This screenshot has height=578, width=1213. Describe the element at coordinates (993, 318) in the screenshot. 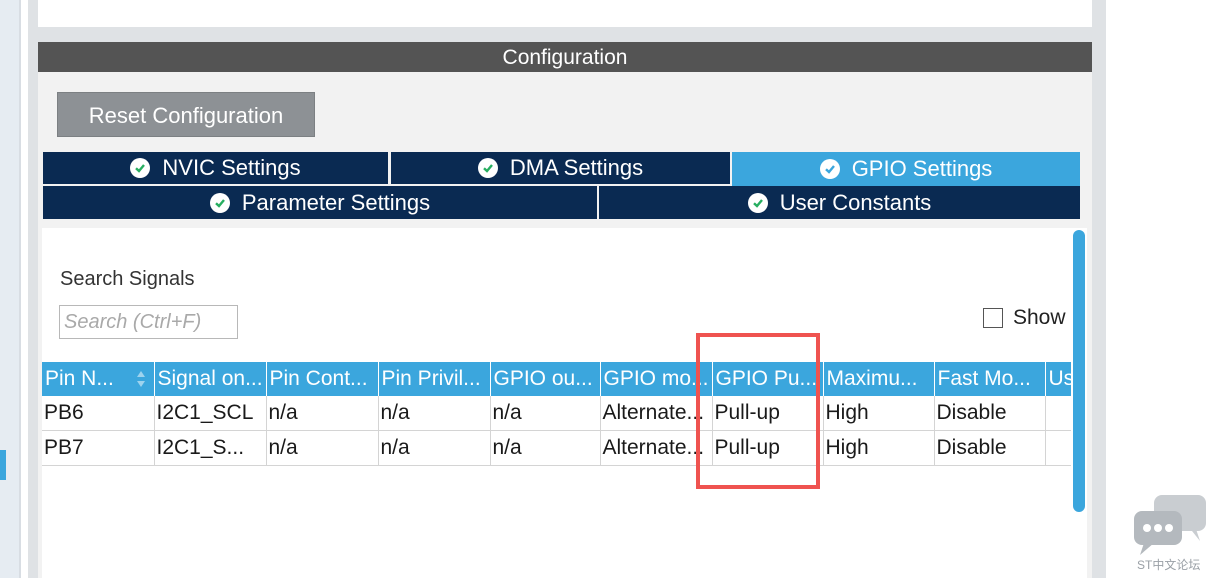

I see `show-checkbox` at that location.